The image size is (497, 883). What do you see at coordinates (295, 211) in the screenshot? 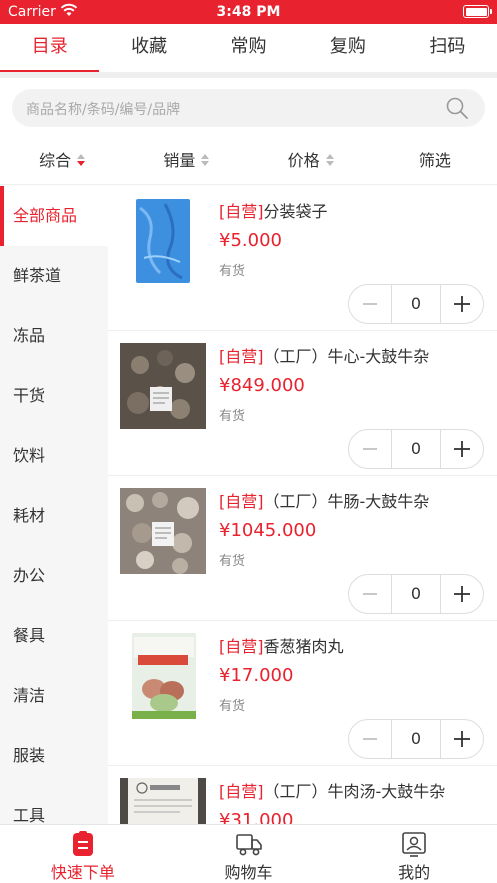
I see `product-name: 分装袋子` at bounding box center [295, 211].